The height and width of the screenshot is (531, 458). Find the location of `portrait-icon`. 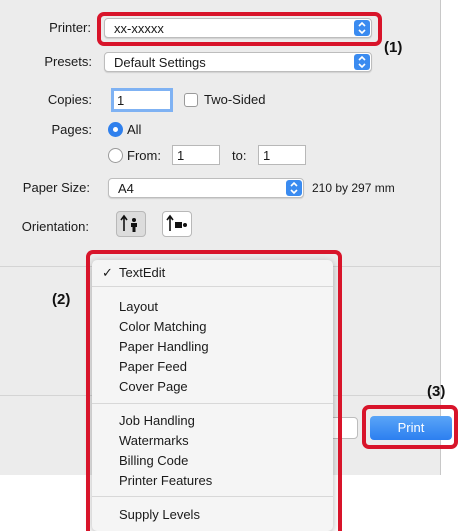

portrait-icon is located at coordinates (128, 223).